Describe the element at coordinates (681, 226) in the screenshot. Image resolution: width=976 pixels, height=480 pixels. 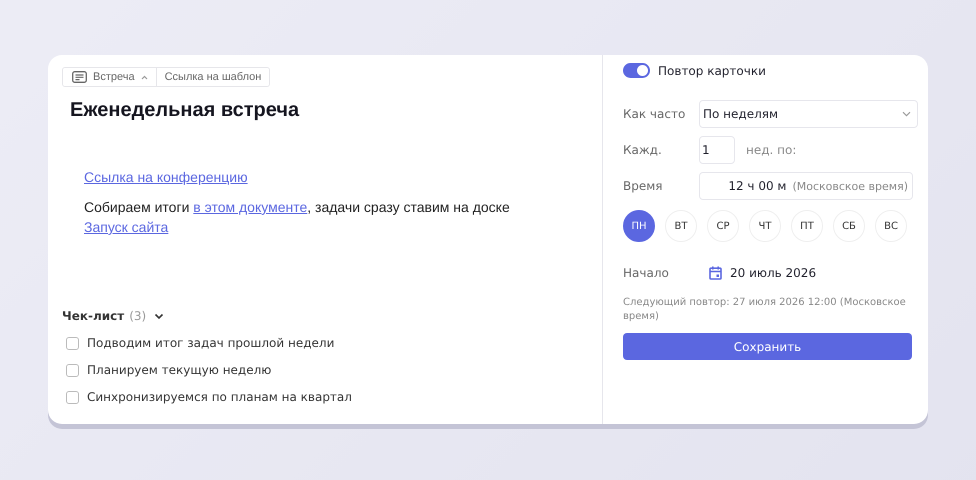
I see `weekday-button: ВТ` at that location.